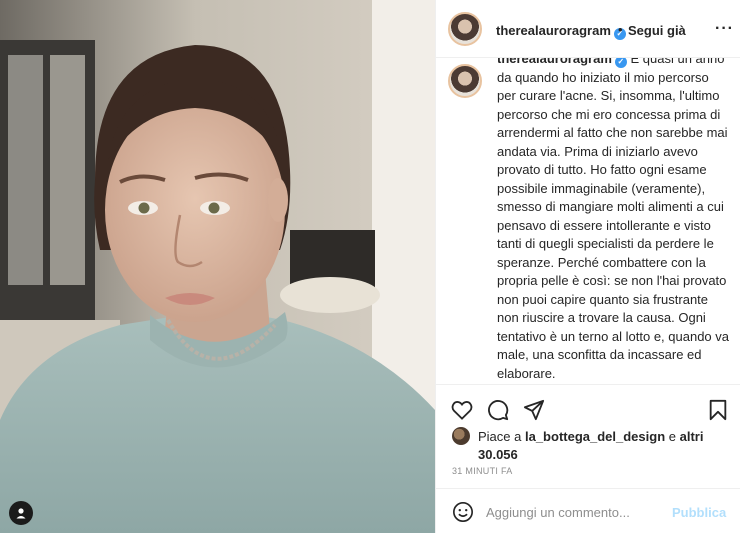 The image size is (740, 533). Describe the element at coordinates (461, 436) in the screenshot. I see `liker-avatar` at that location.